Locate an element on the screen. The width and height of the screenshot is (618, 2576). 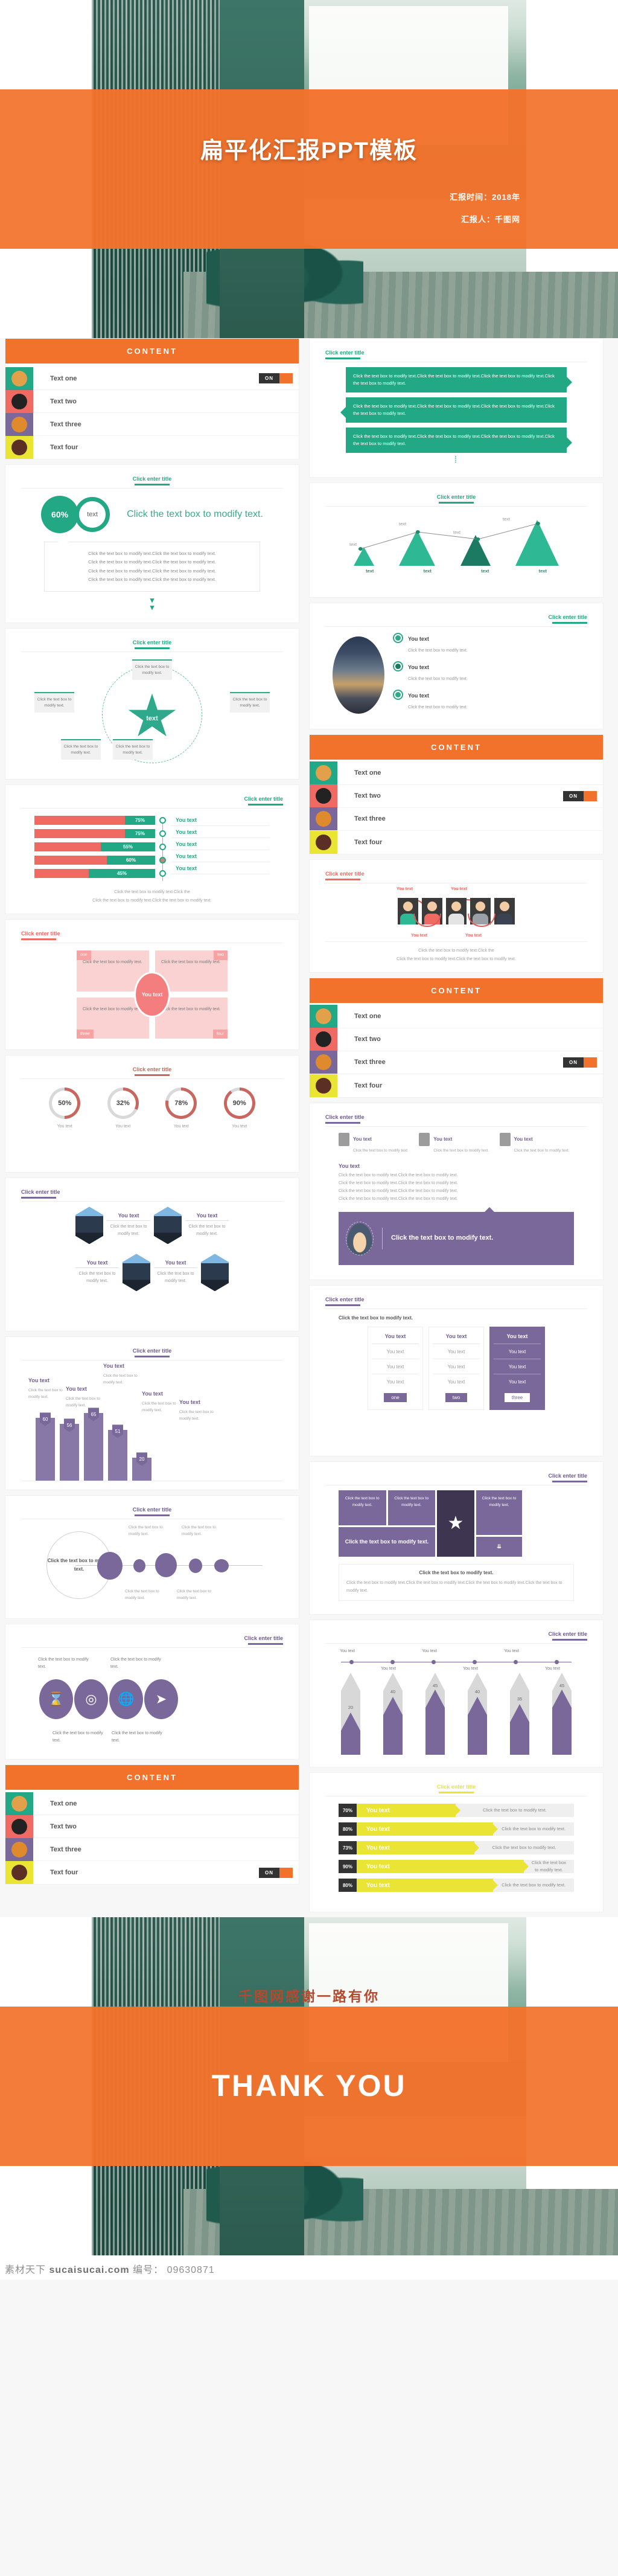
donut-value: 50% is located at coordinates (65, 1104).